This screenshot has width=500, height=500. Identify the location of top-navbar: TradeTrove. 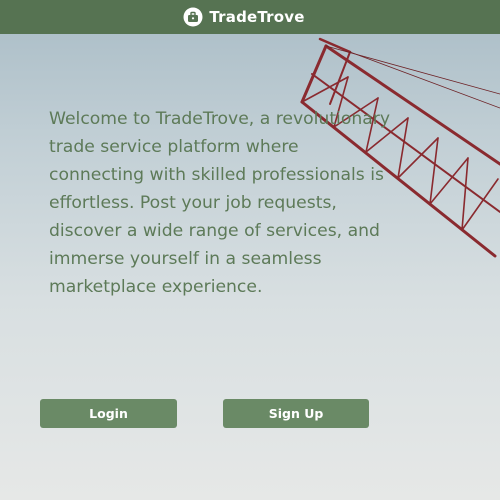
(250, 17).